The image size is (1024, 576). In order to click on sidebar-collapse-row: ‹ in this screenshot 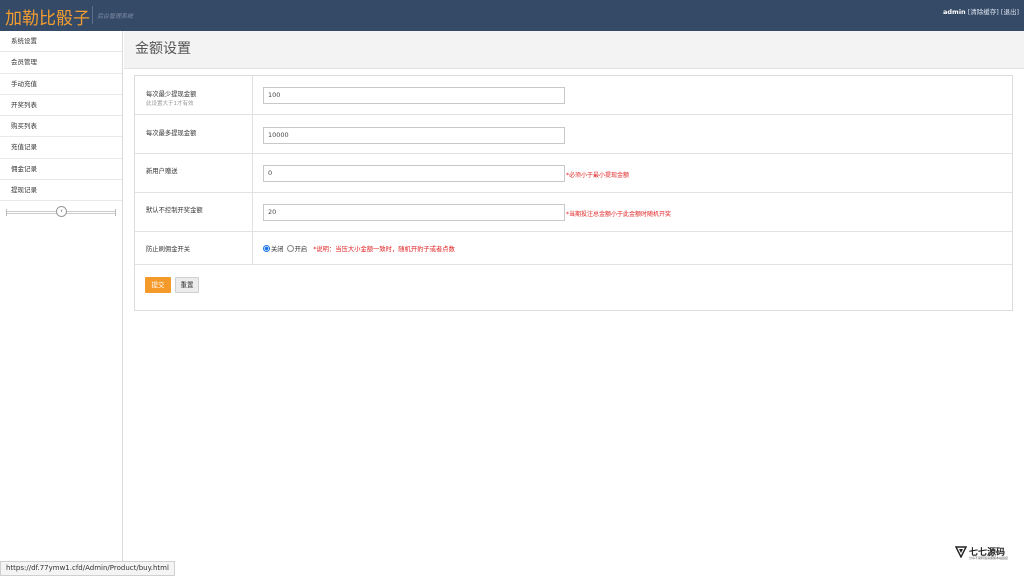, I will do `click(61, 212)`.